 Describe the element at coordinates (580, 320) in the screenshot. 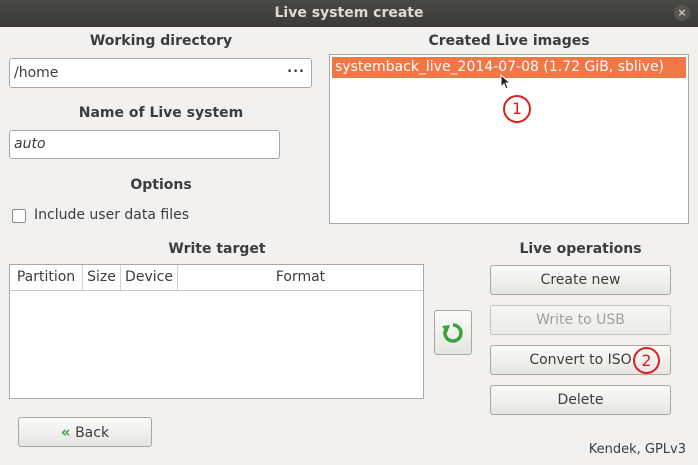

I see `write-to-usb-button: Write to USB` at that location.